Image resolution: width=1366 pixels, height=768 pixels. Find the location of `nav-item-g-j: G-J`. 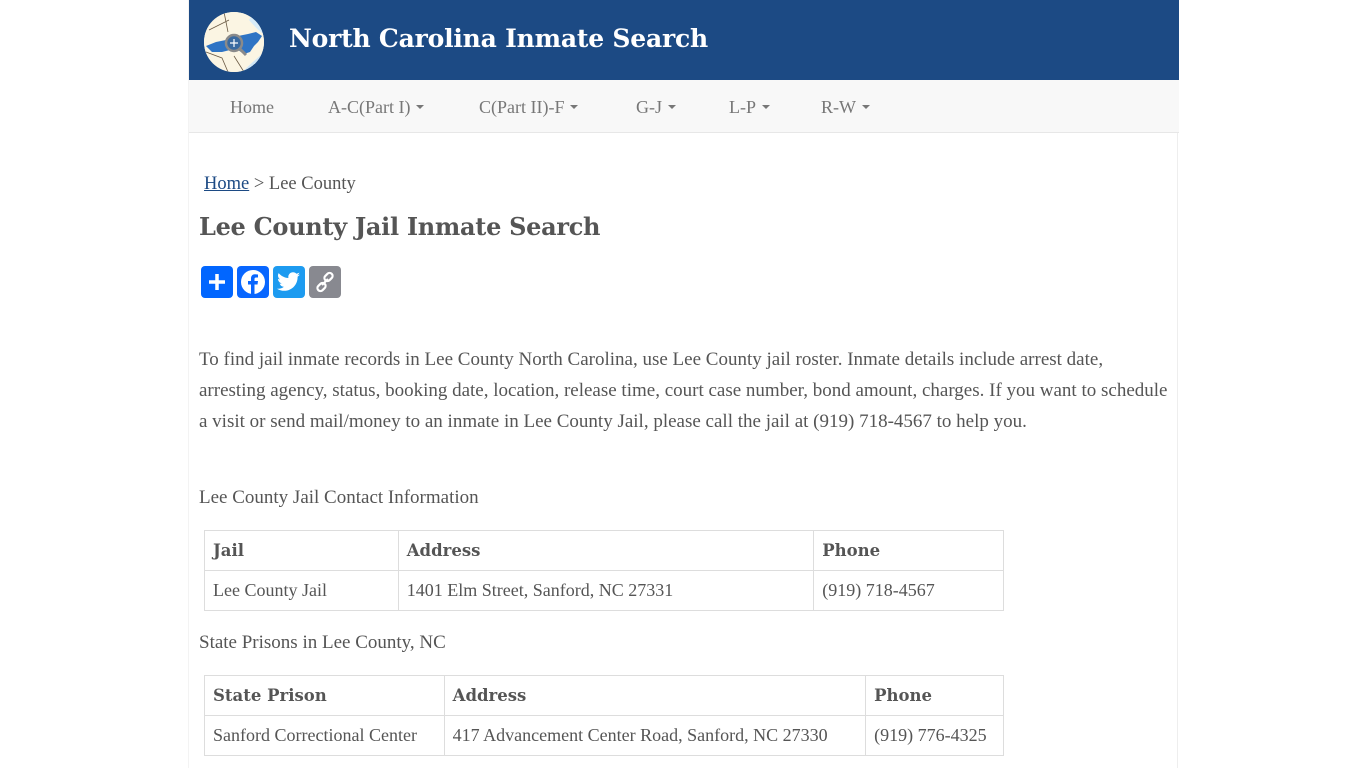

nav-item-g-j: G-J is located at coordinates (656, 107).